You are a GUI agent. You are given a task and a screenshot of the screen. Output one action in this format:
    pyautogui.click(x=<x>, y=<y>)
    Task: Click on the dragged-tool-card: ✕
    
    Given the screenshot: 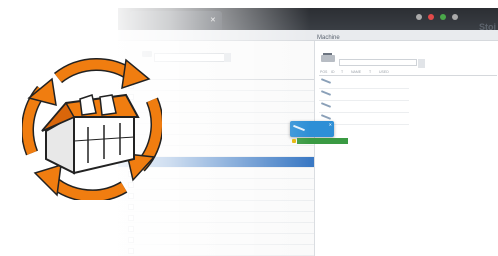 What is the action you would take?
    pyautogui.click(x=312, y=129)
    